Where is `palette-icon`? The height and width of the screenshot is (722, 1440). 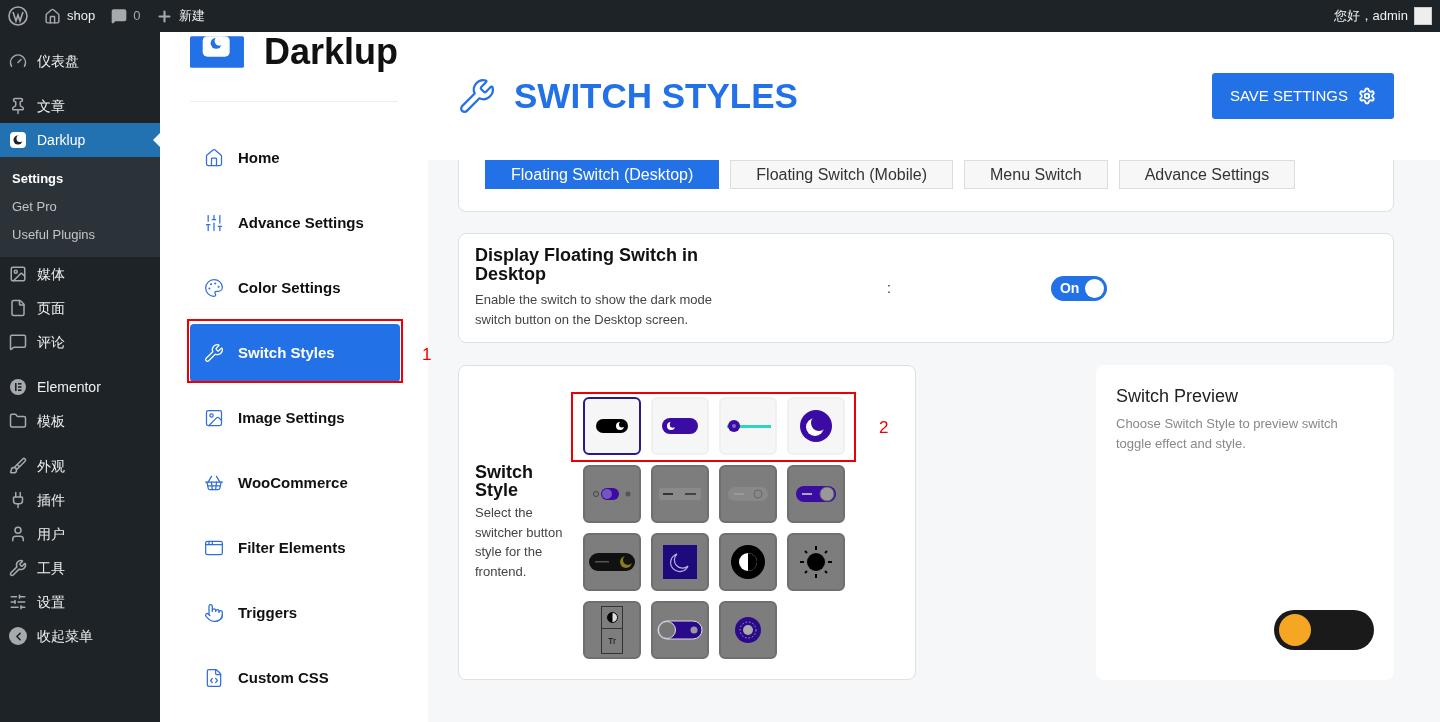 palette-icon is located at coordinates (214, 288).